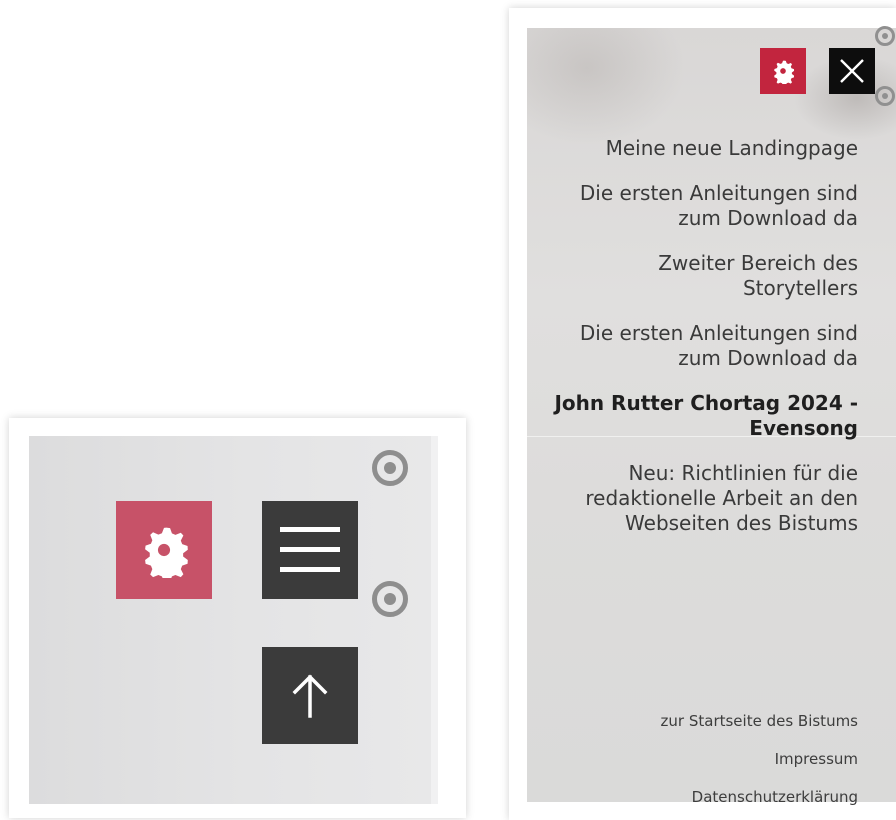 This screenshot has width=896, height=820. What do you see at coordinates (434, 620) in the screenshot?
I see `panel-edge-strip` at bounding box center [434, 620].